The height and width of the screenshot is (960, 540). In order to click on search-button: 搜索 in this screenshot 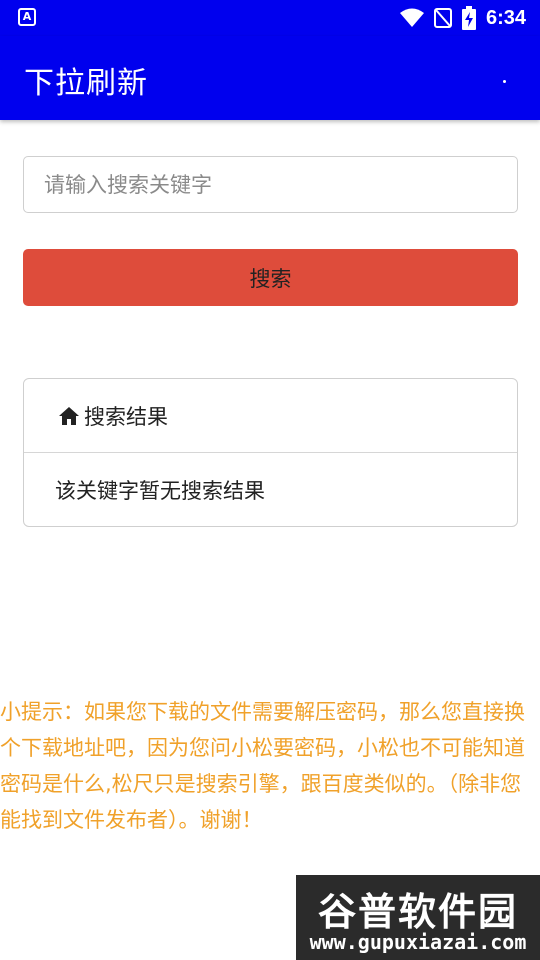, I will do `click(270, 277)`.